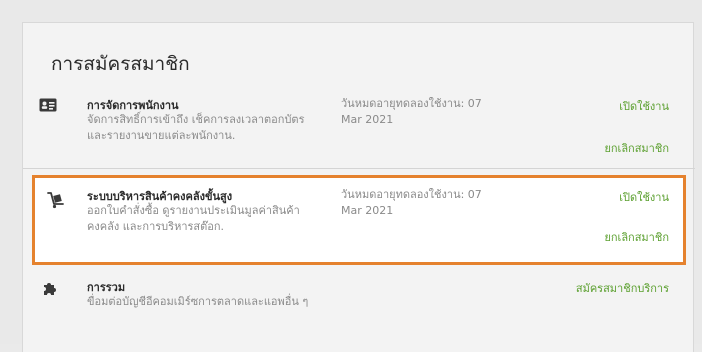 This screenshot has height=352, width=702. What do you see at coordinates (622, 288) in the screenshot?
I see `subscribe-service-button: สมัครสมาชิกบริการ` at bounding box center [622, 288].